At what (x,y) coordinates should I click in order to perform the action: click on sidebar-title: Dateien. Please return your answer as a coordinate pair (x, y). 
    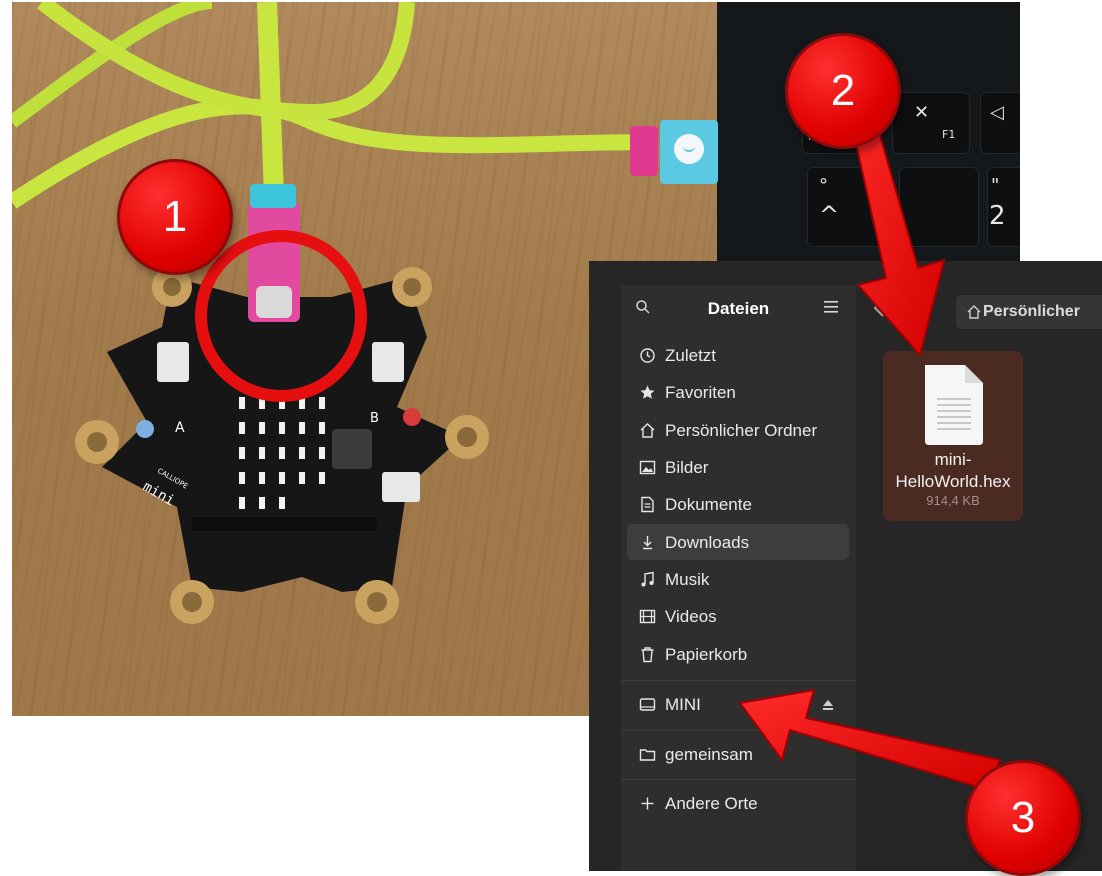
    Looking at the image, I should click on (738, 308).